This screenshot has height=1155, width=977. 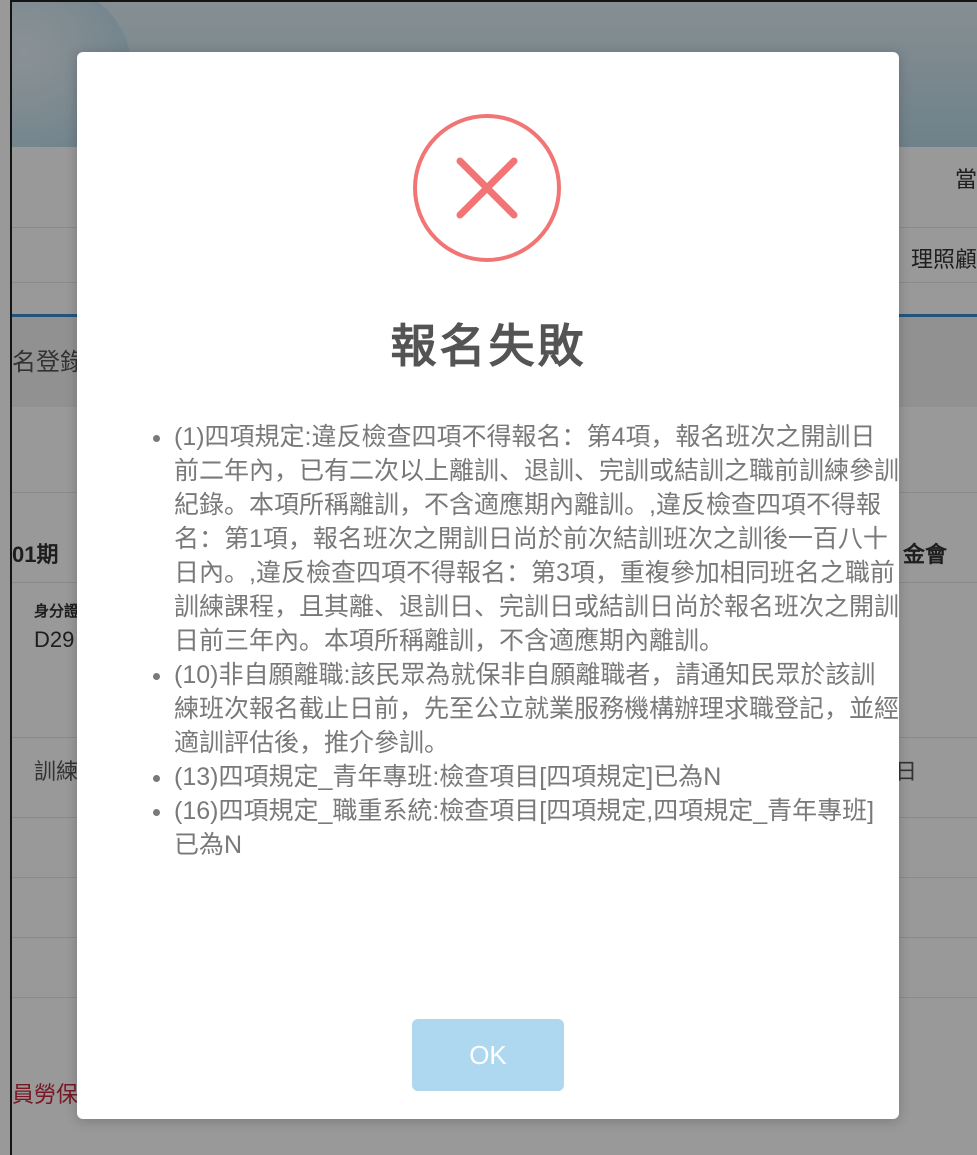 I want to click on ok-button: OK, so click(x=488, y=1055).